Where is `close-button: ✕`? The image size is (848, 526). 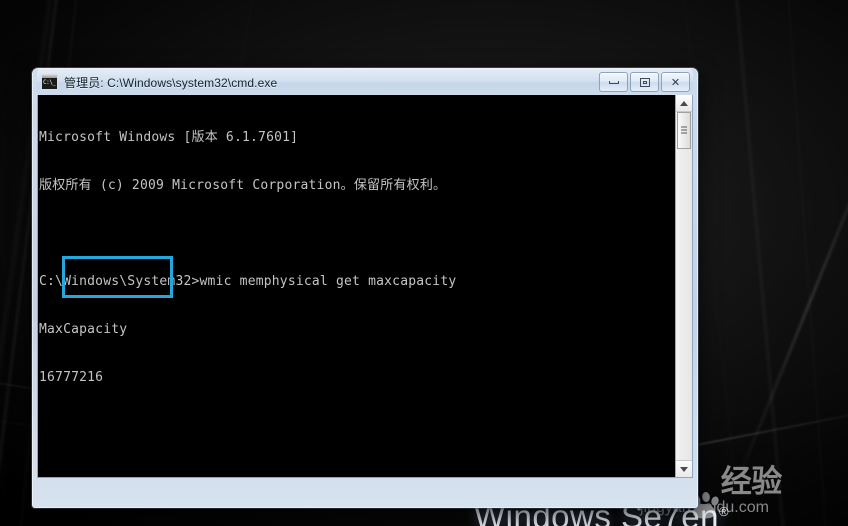 close-button: ✕ is located at coordinates (675, 82).